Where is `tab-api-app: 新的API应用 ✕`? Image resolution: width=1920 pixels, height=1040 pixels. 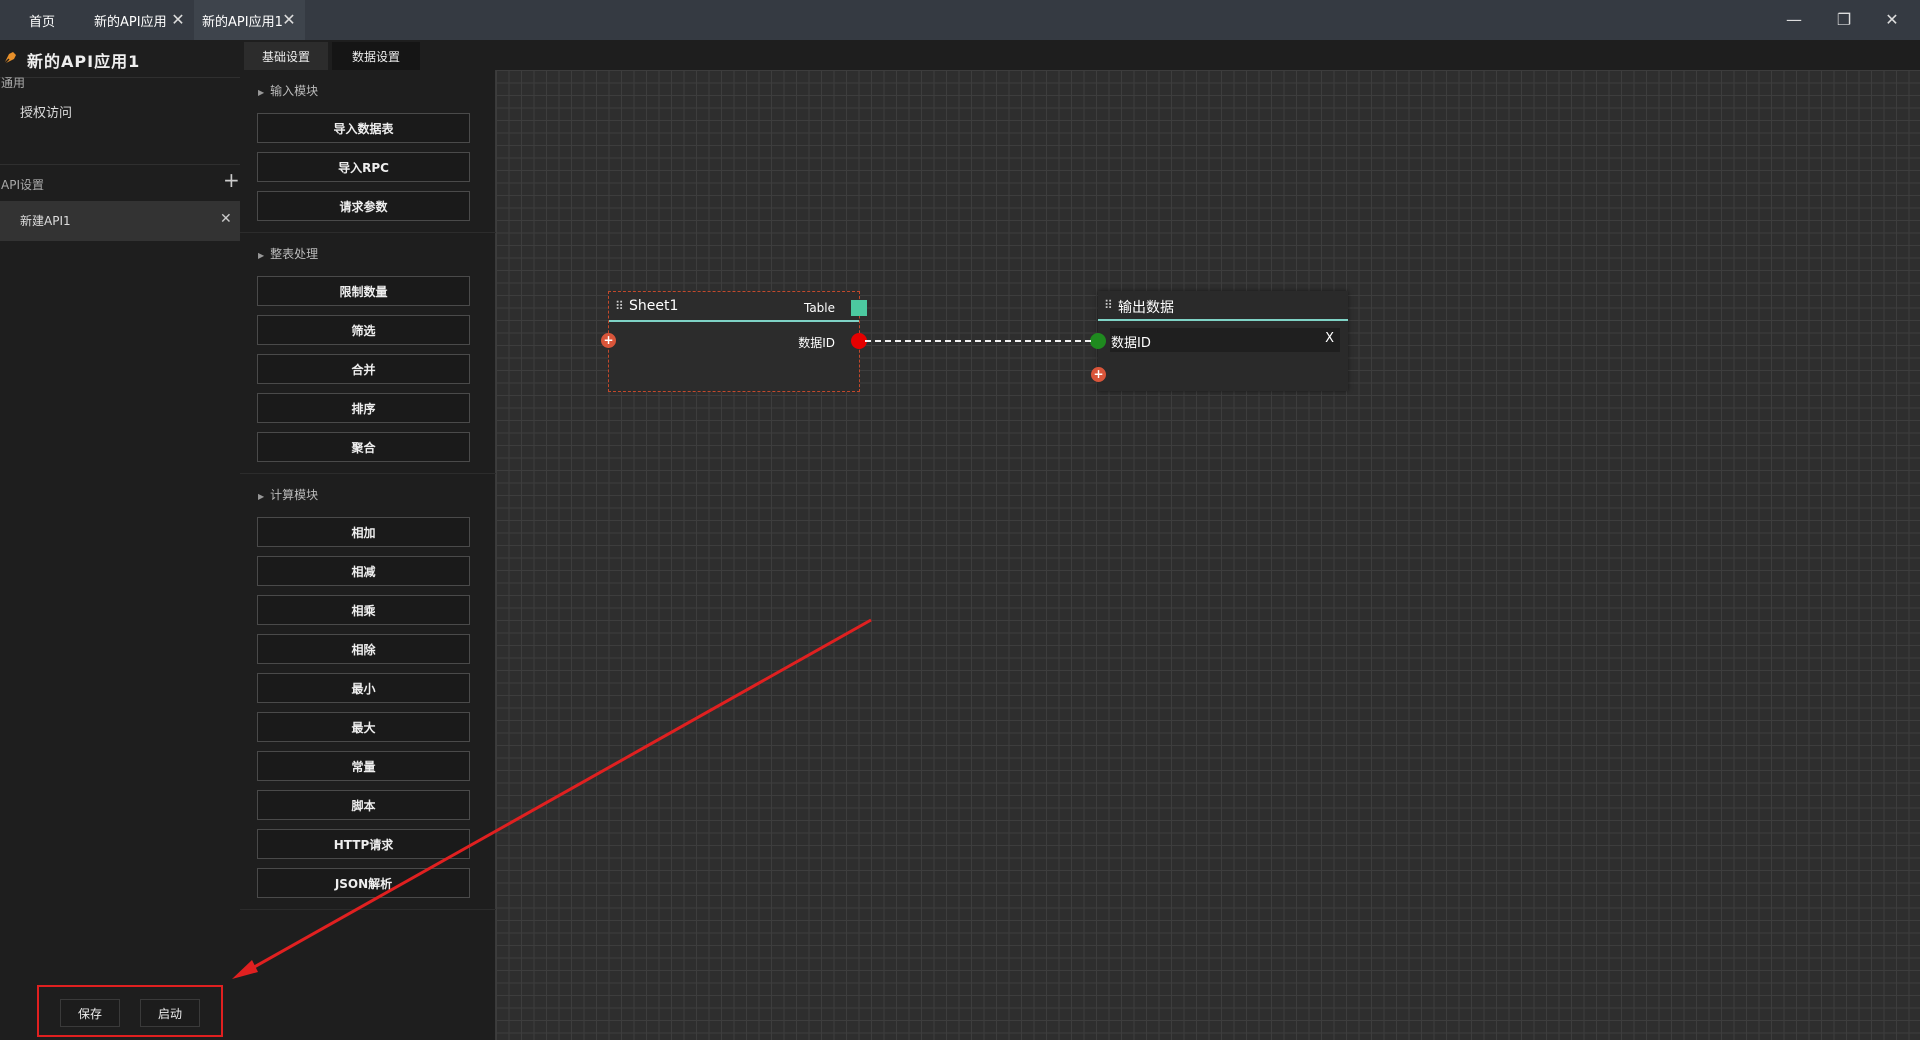
tab-api-app: 新的API应用 ✕ is located at coordinates (139, 20).